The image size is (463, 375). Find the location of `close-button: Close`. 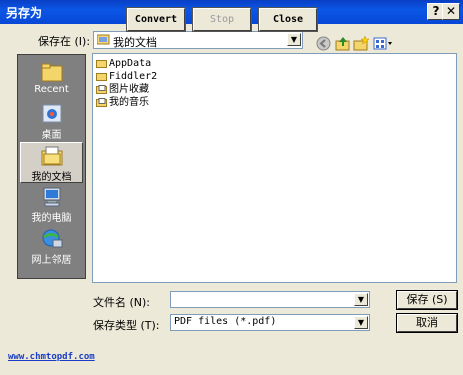

close-button: Close is located at coordinates (288, 19).